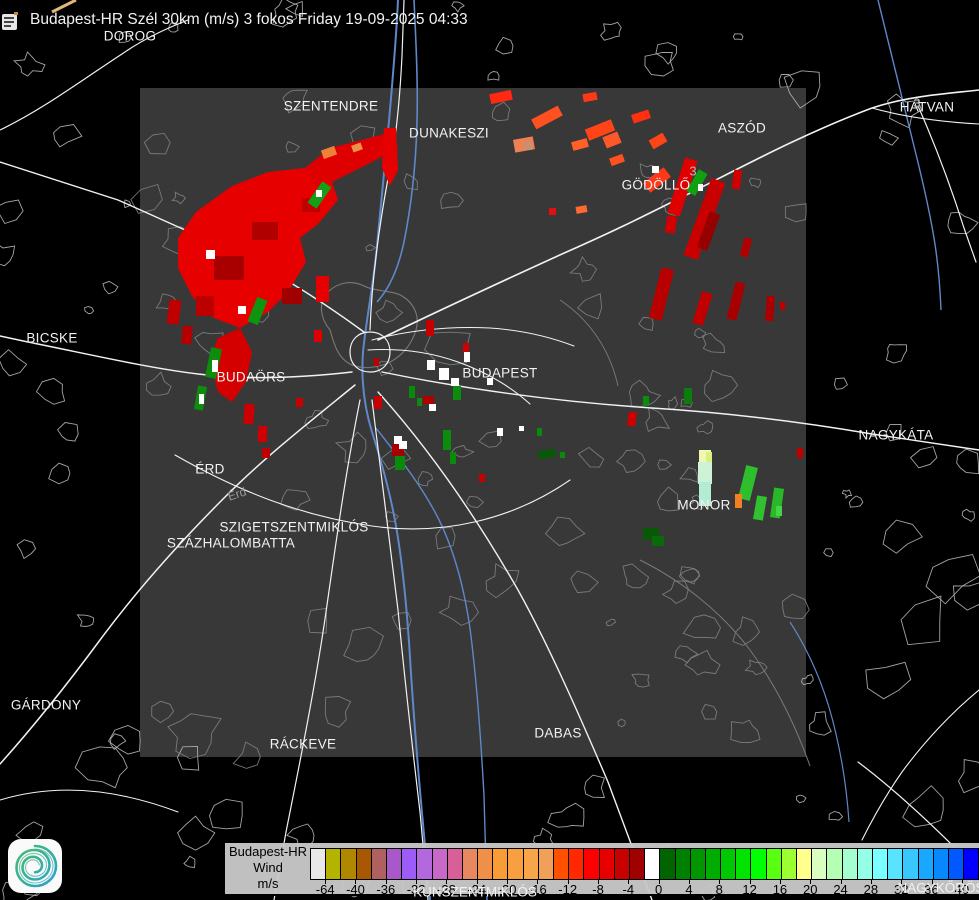 Image resolution: width=979 pixels, height=900 pixels. I want to click on legend-tick-label: 0, so click(659, 889).